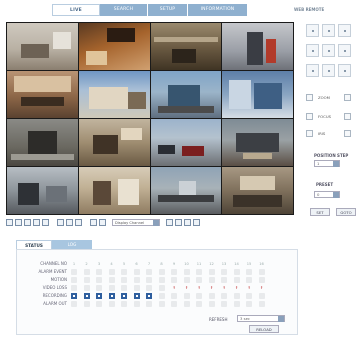 Image resolution: width=364 pixels, height=339 pixels. I want to click on refresh-select: 3 sec, so click(261, 318).